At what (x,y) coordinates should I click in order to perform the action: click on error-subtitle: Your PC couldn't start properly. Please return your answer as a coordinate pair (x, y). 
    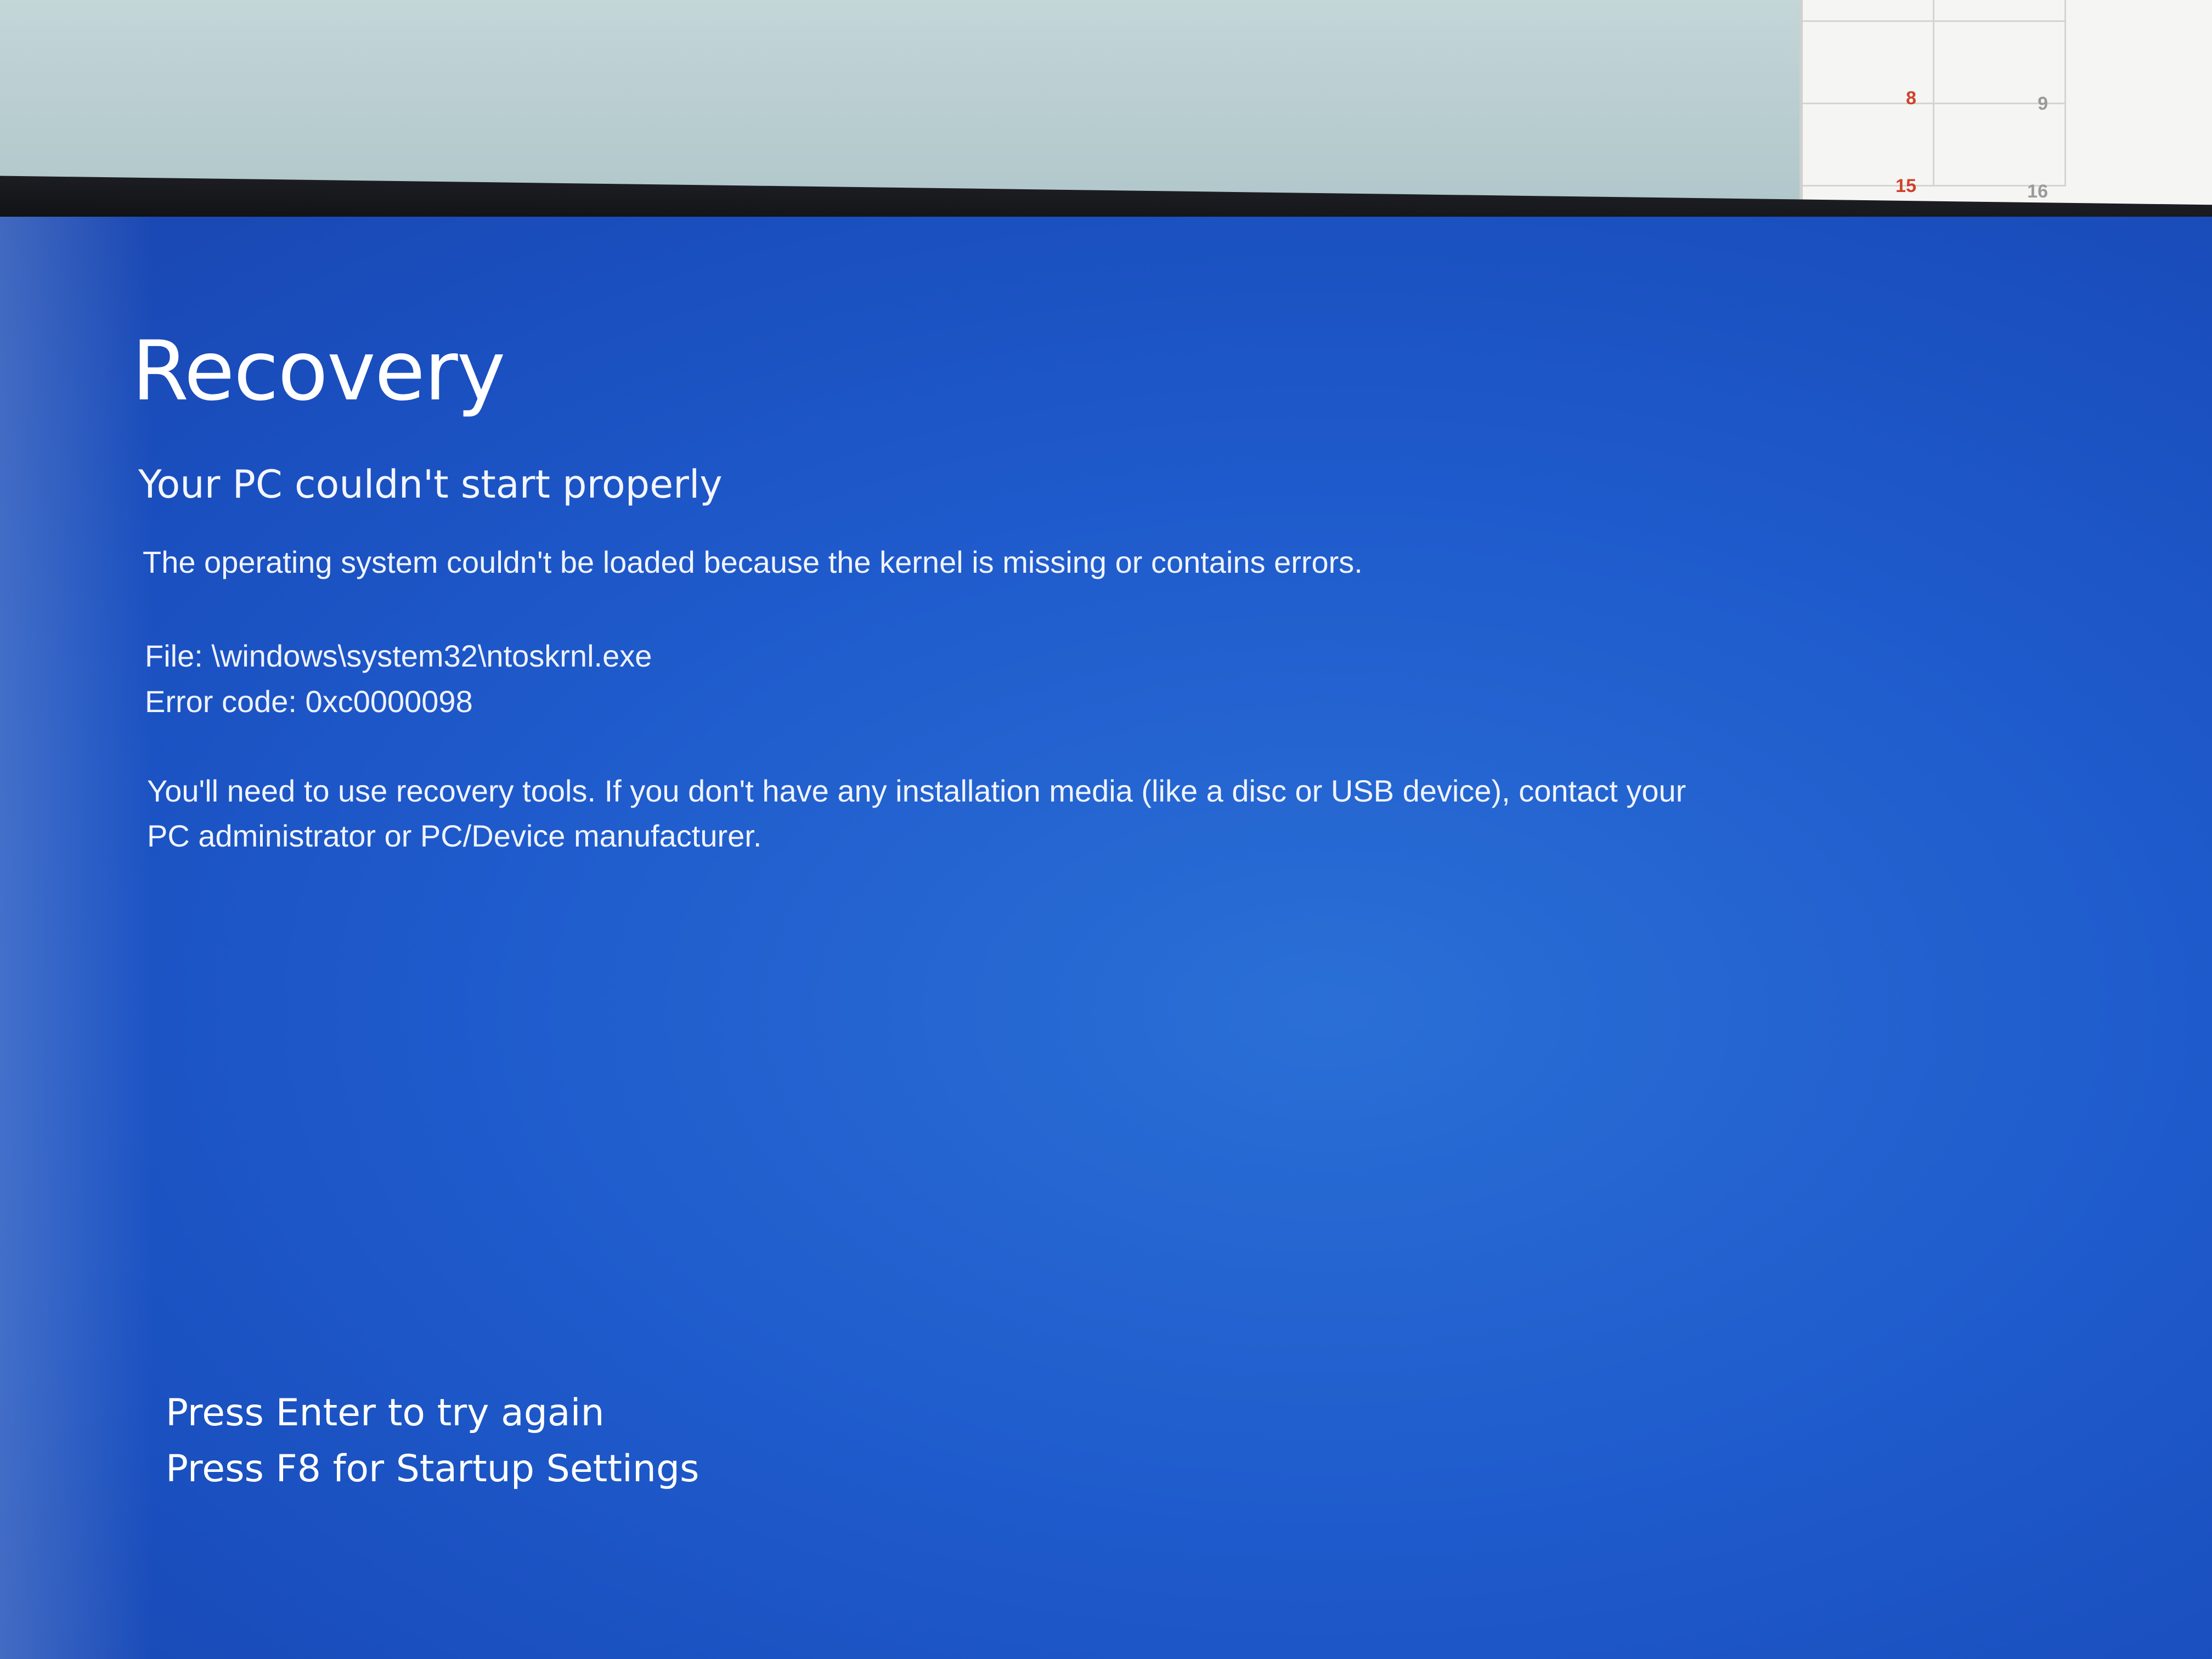
    Looking at the image, I should click on (430, 485).